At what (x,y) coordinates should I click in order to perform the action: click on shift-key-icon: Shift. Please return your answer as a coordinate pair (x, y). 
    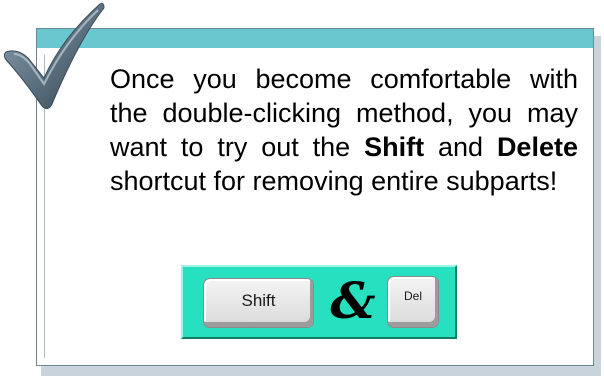
    Looking at the image, I should click on (258, 303).